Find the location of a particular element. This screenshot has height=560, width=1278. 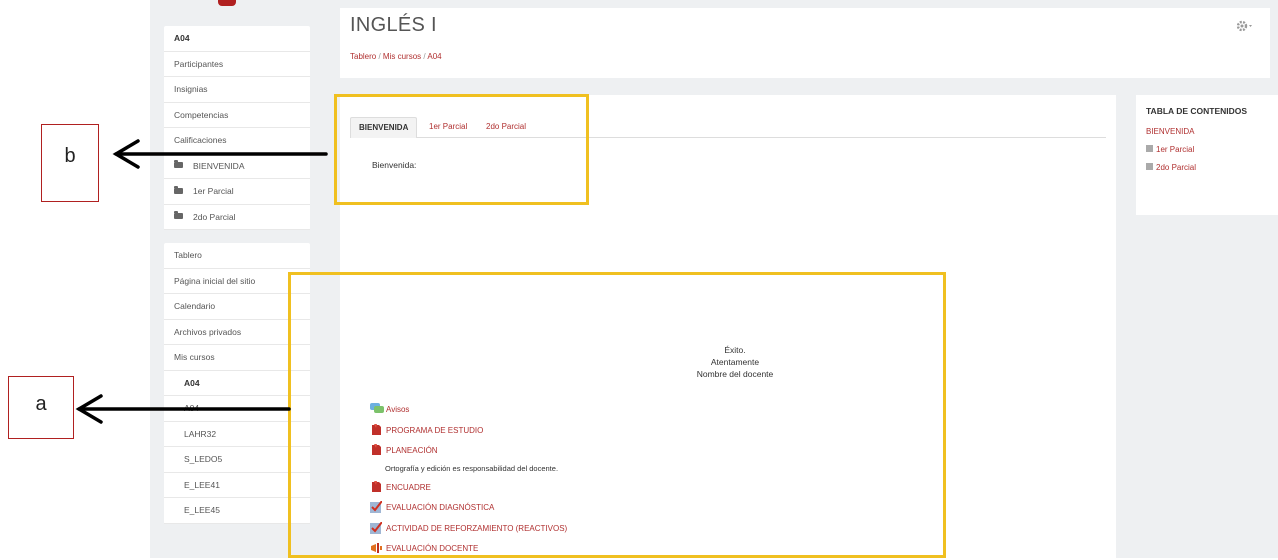

arrow-b is located at coordinates (220, 154).